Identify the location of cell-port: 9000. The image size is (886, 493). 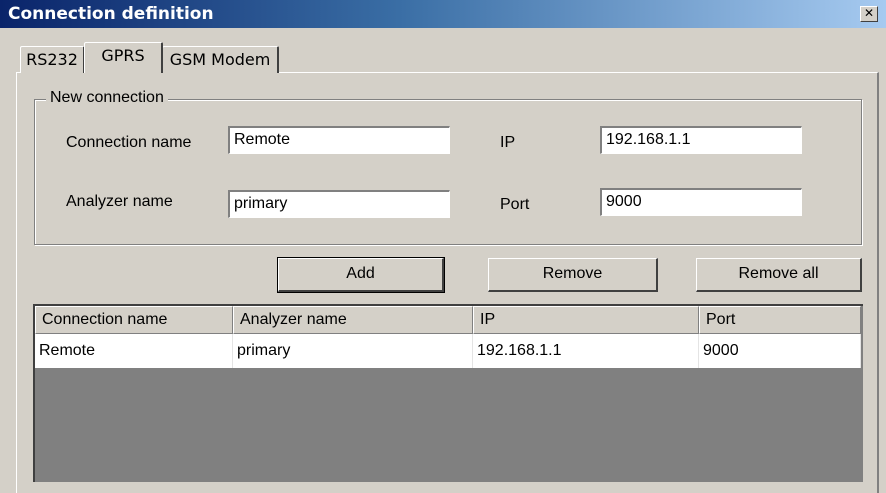
(780, 351).